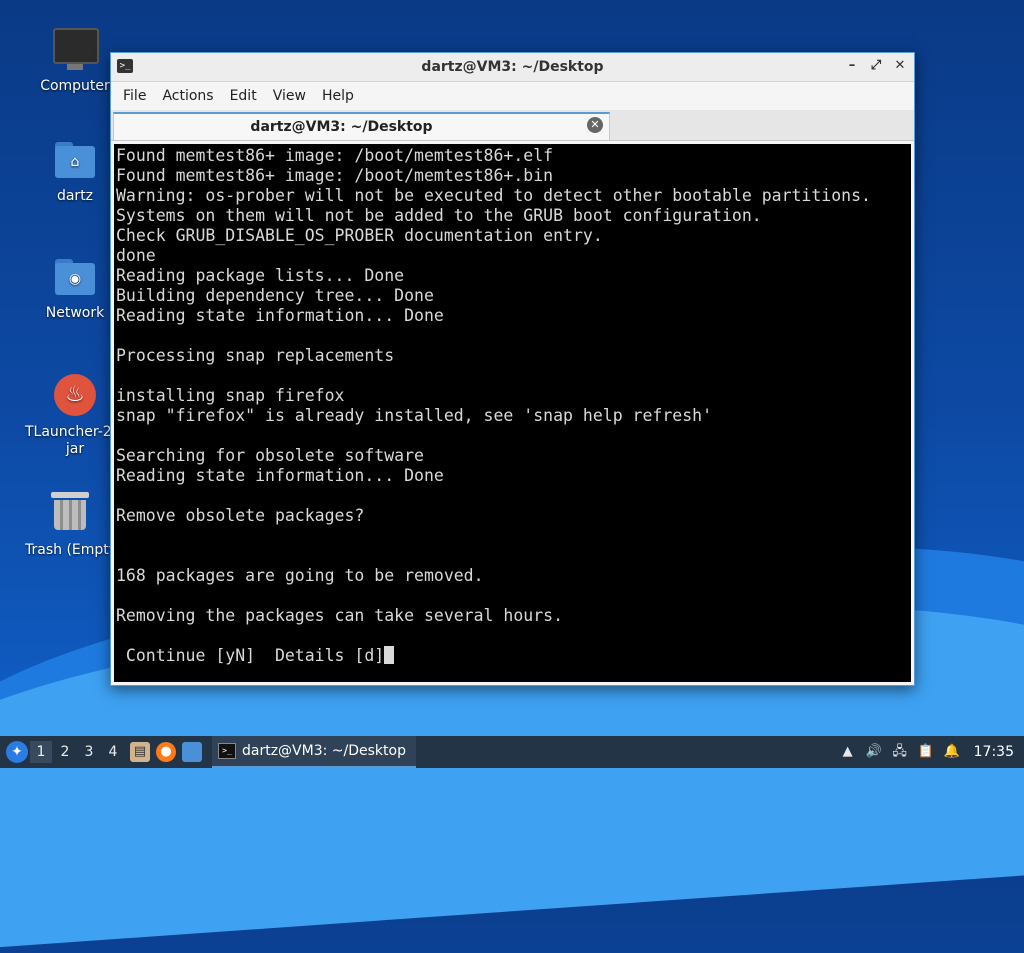  What do you see at coordinates (113, 752) in the screenshot?
I see `workspace-4: 4` at bounding box center [113, 752].